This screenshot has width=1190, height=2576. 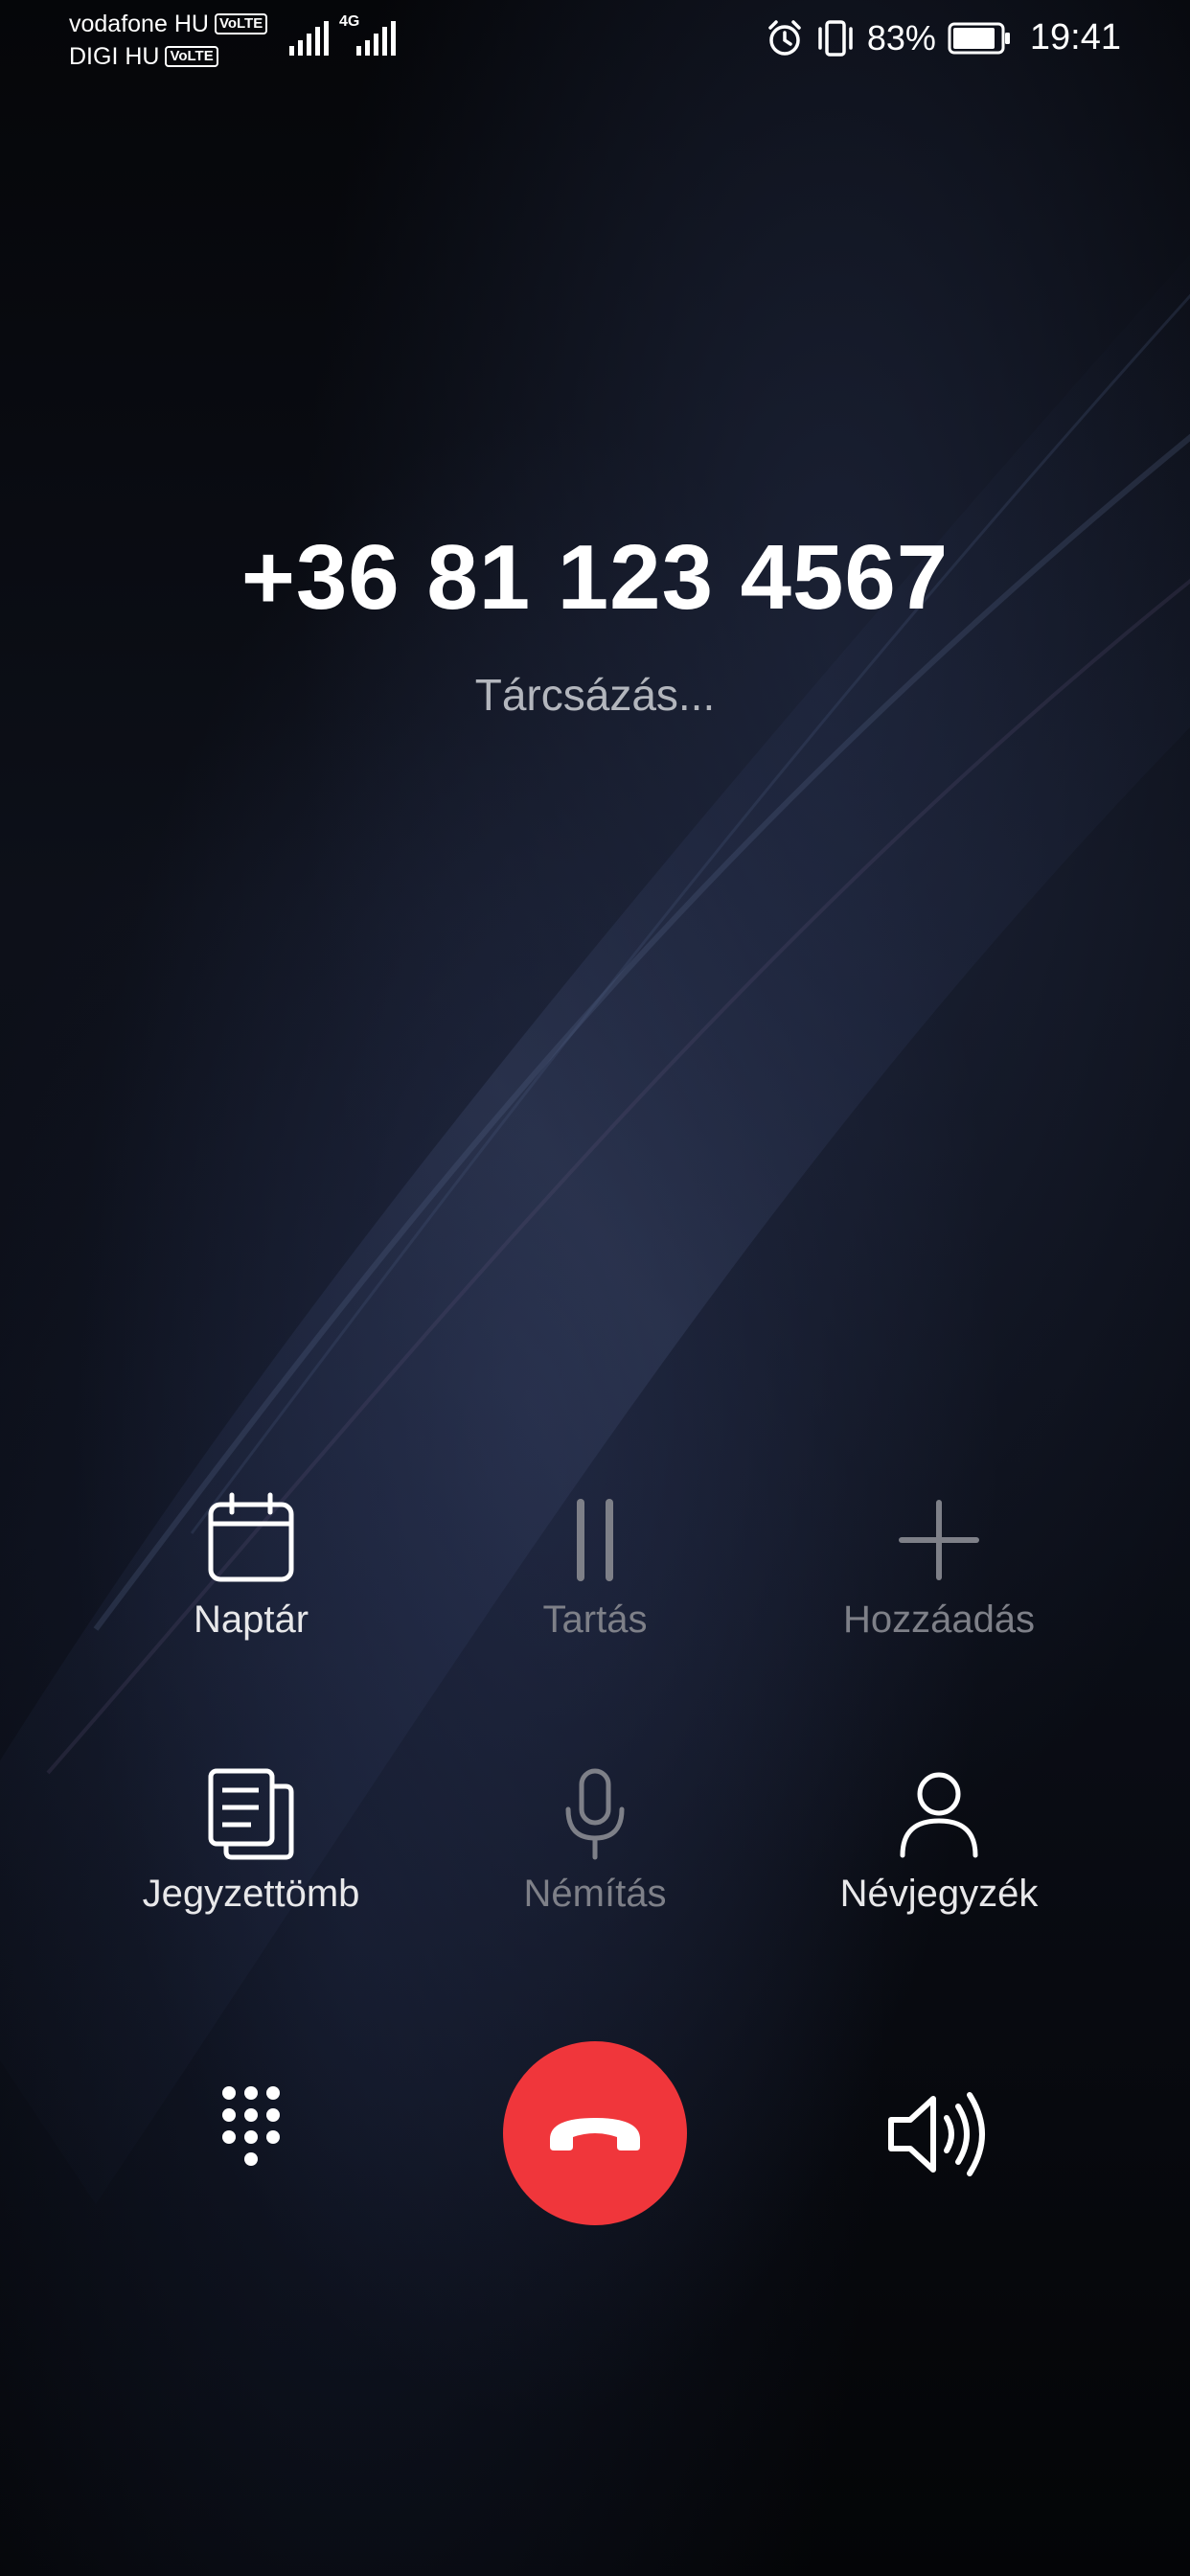 What do you see at coordinates (595, 1619) in the screenshot?
I see `hold-label: Tartás` at bounding box center [595, 1619].